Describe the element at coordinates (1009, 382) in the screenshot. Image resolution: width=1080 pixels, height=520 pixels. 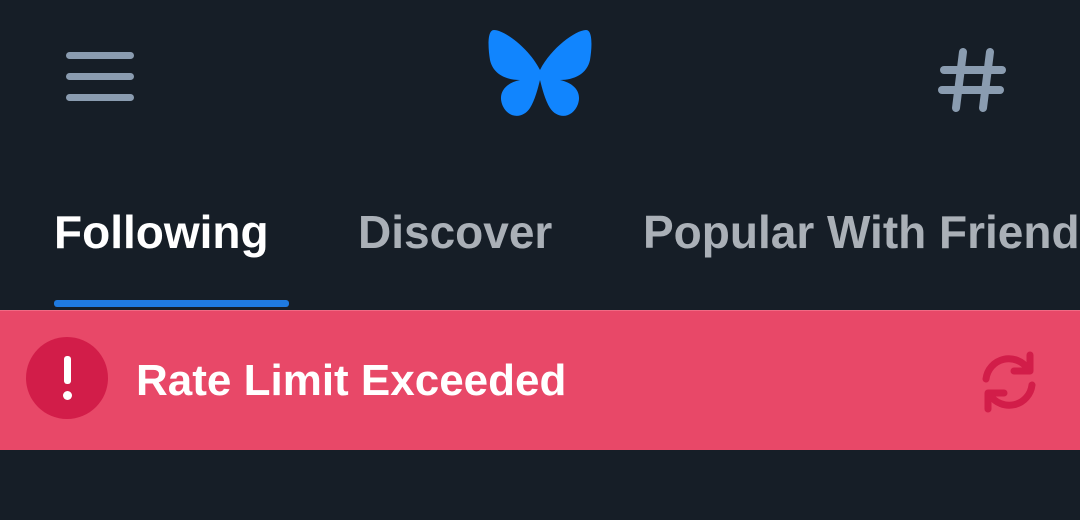
I see `refresh-icon` at that location.